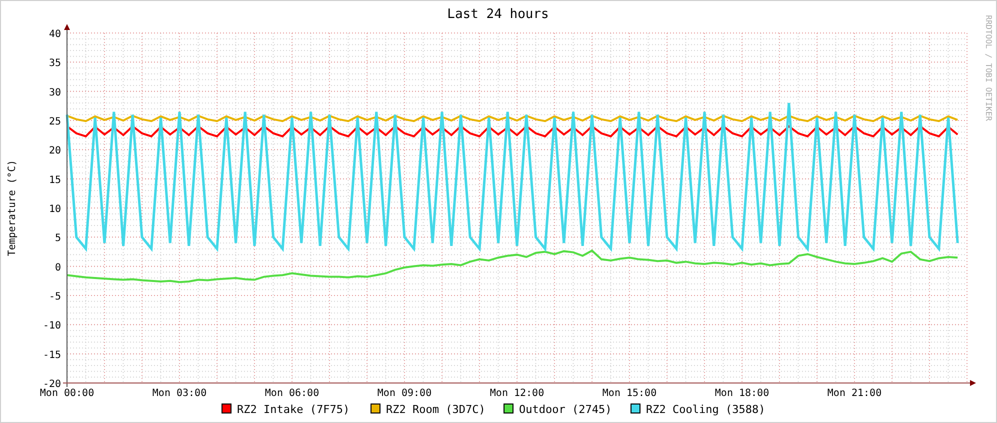 The height and width of the screenshot is (423, 997). I want to click on x-tick-label: Mon 21:00, so click(854, 393).